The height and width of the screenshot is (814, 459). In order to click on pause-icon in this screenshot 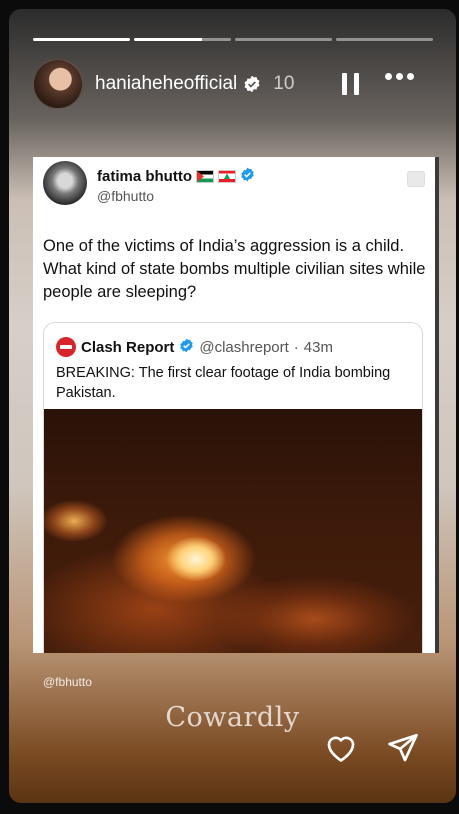, I will do `click(351, 84)`.